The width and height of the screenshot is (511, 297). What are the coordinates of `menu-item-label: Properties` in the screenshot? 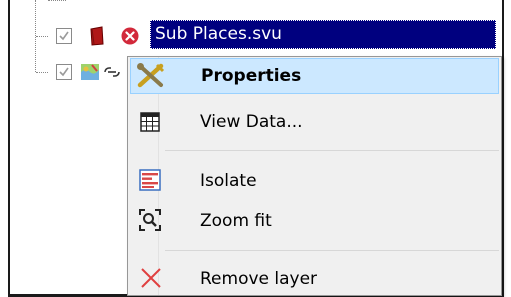 It's located at (251, 76).